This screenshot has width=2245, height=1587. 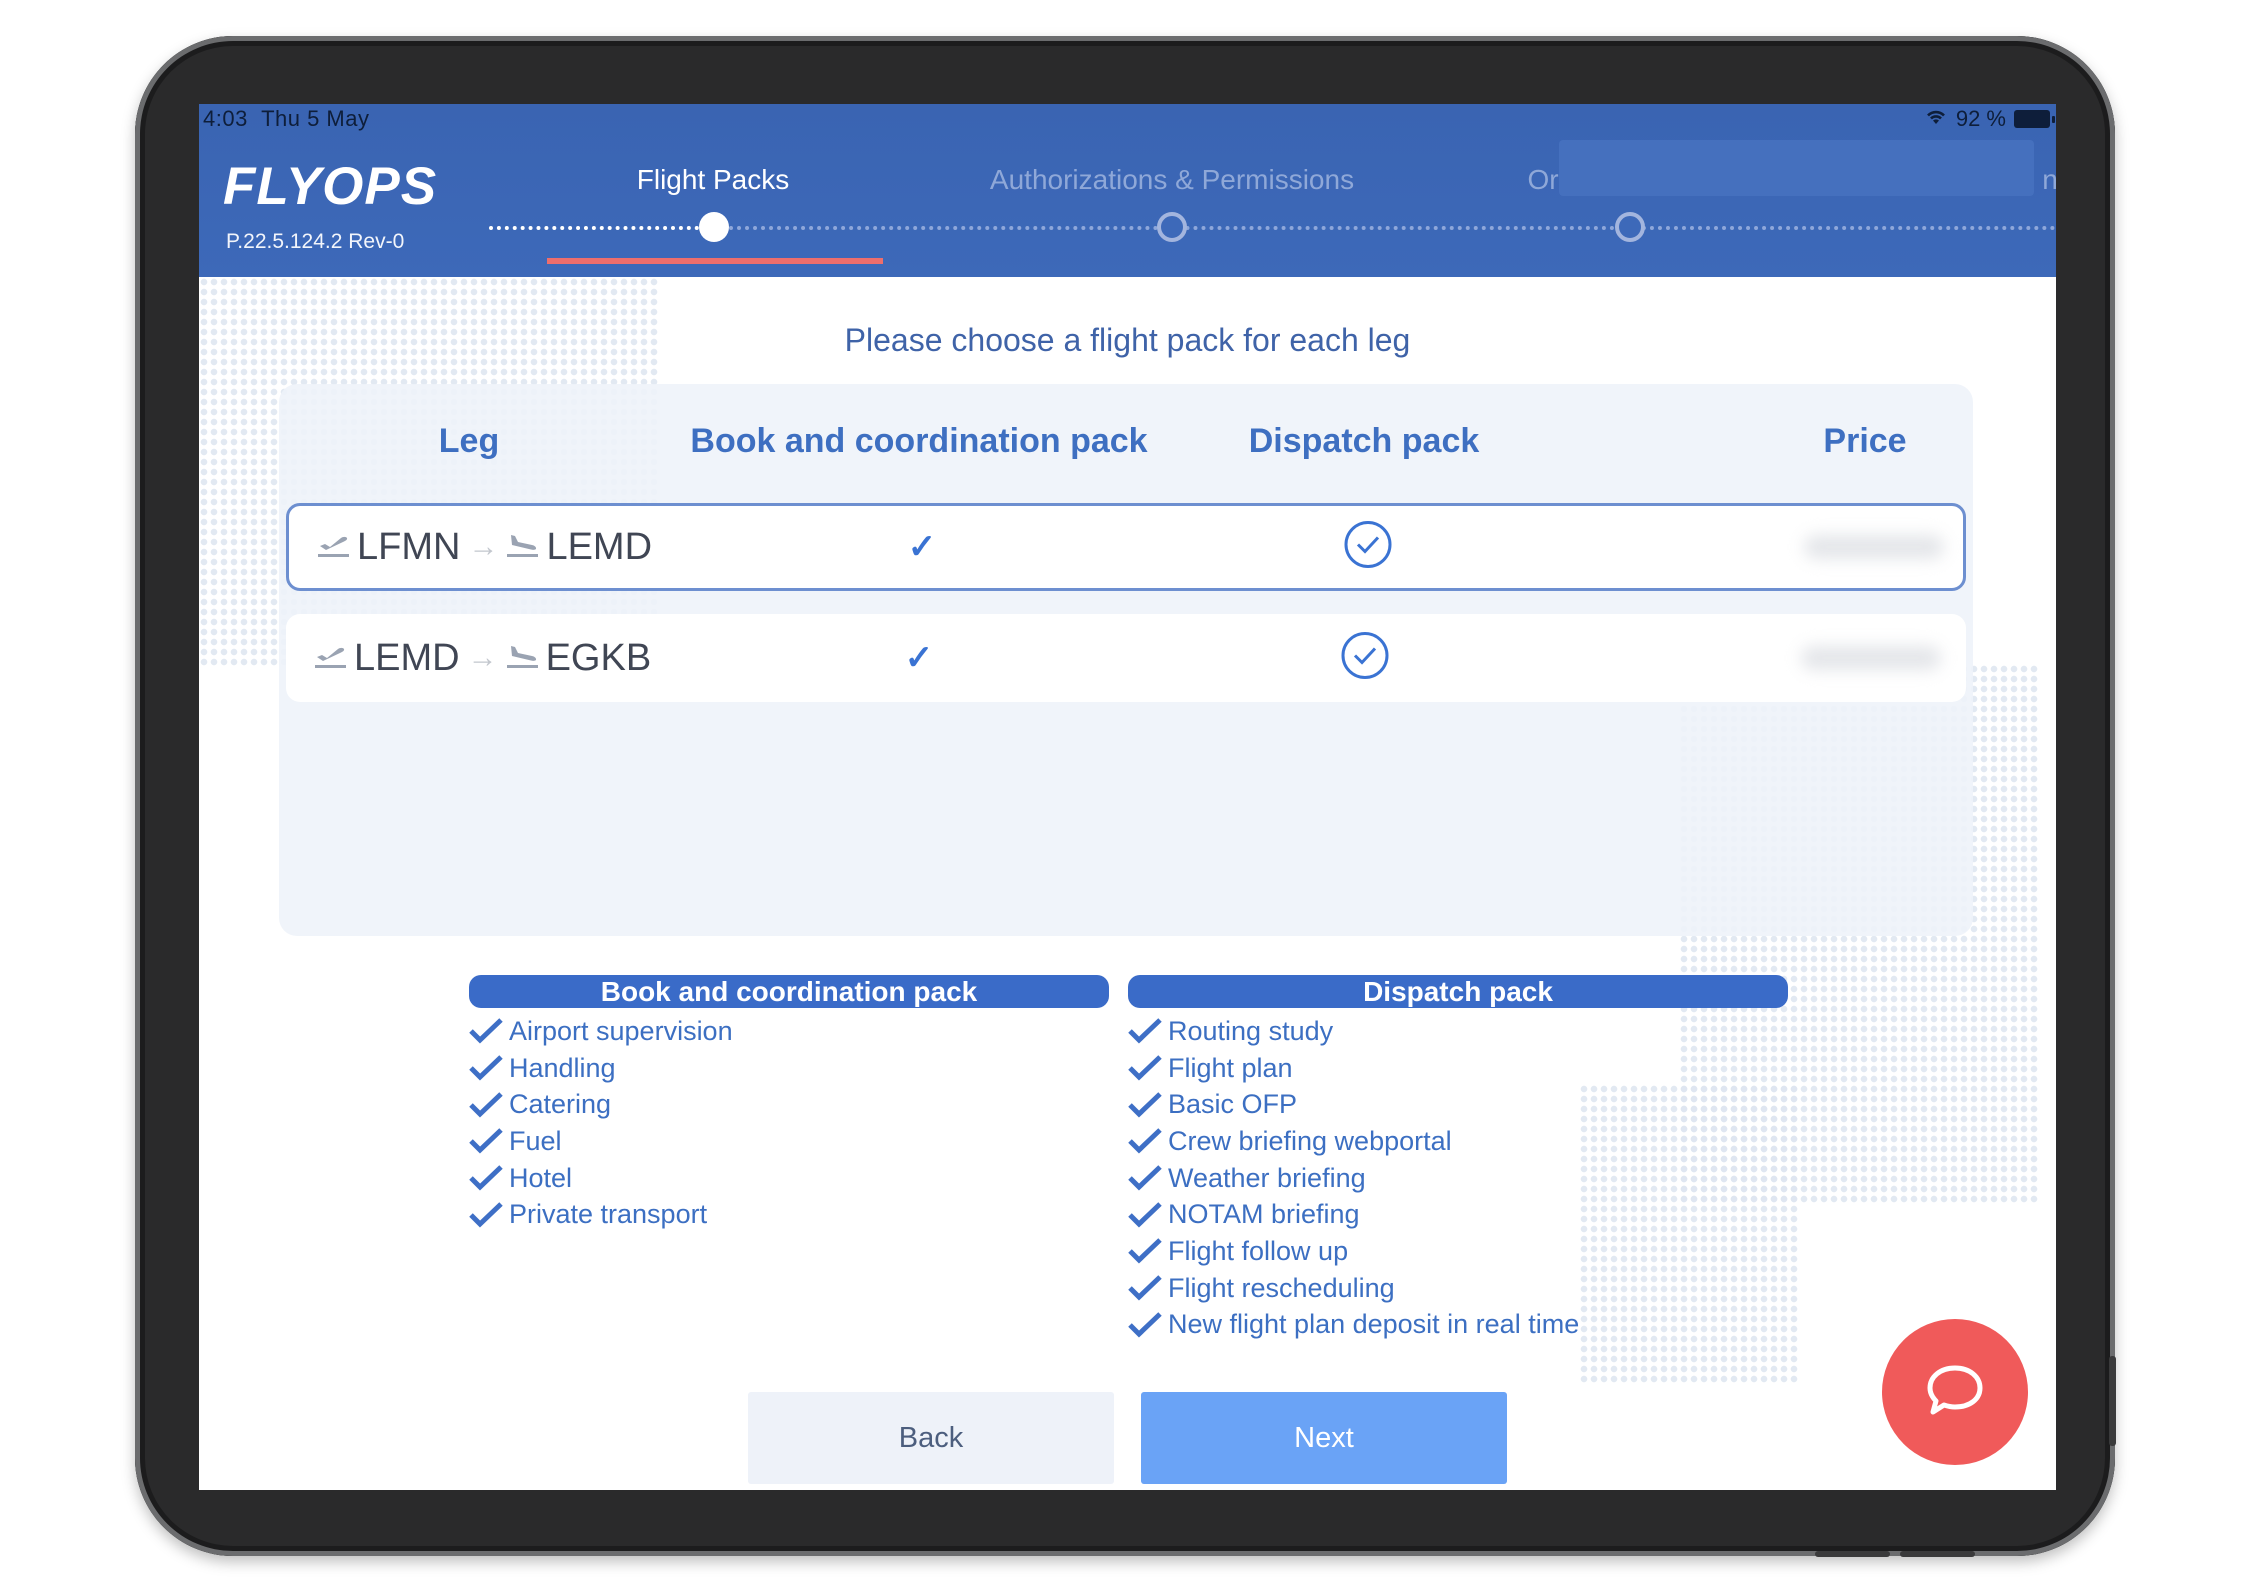 What do you see at coordinates (2034, 119) in the screenshot?
I see `battery-icon` at bounding box center [2034, 119].